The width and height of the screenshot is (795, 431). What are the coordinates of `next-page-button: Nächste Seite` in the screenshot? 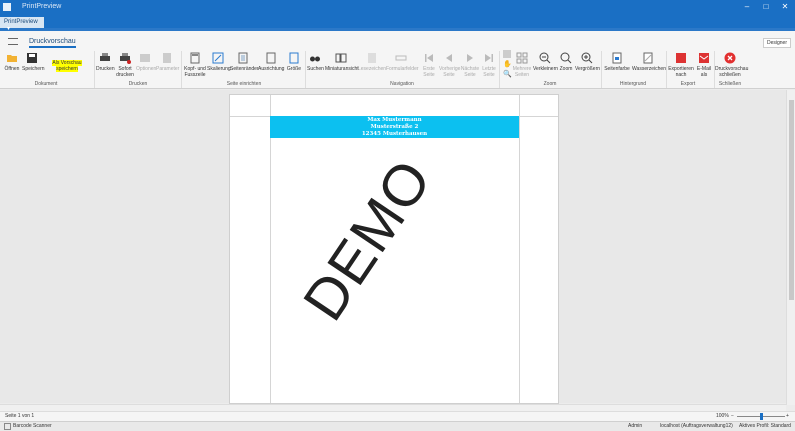 It's located at (470, 65).